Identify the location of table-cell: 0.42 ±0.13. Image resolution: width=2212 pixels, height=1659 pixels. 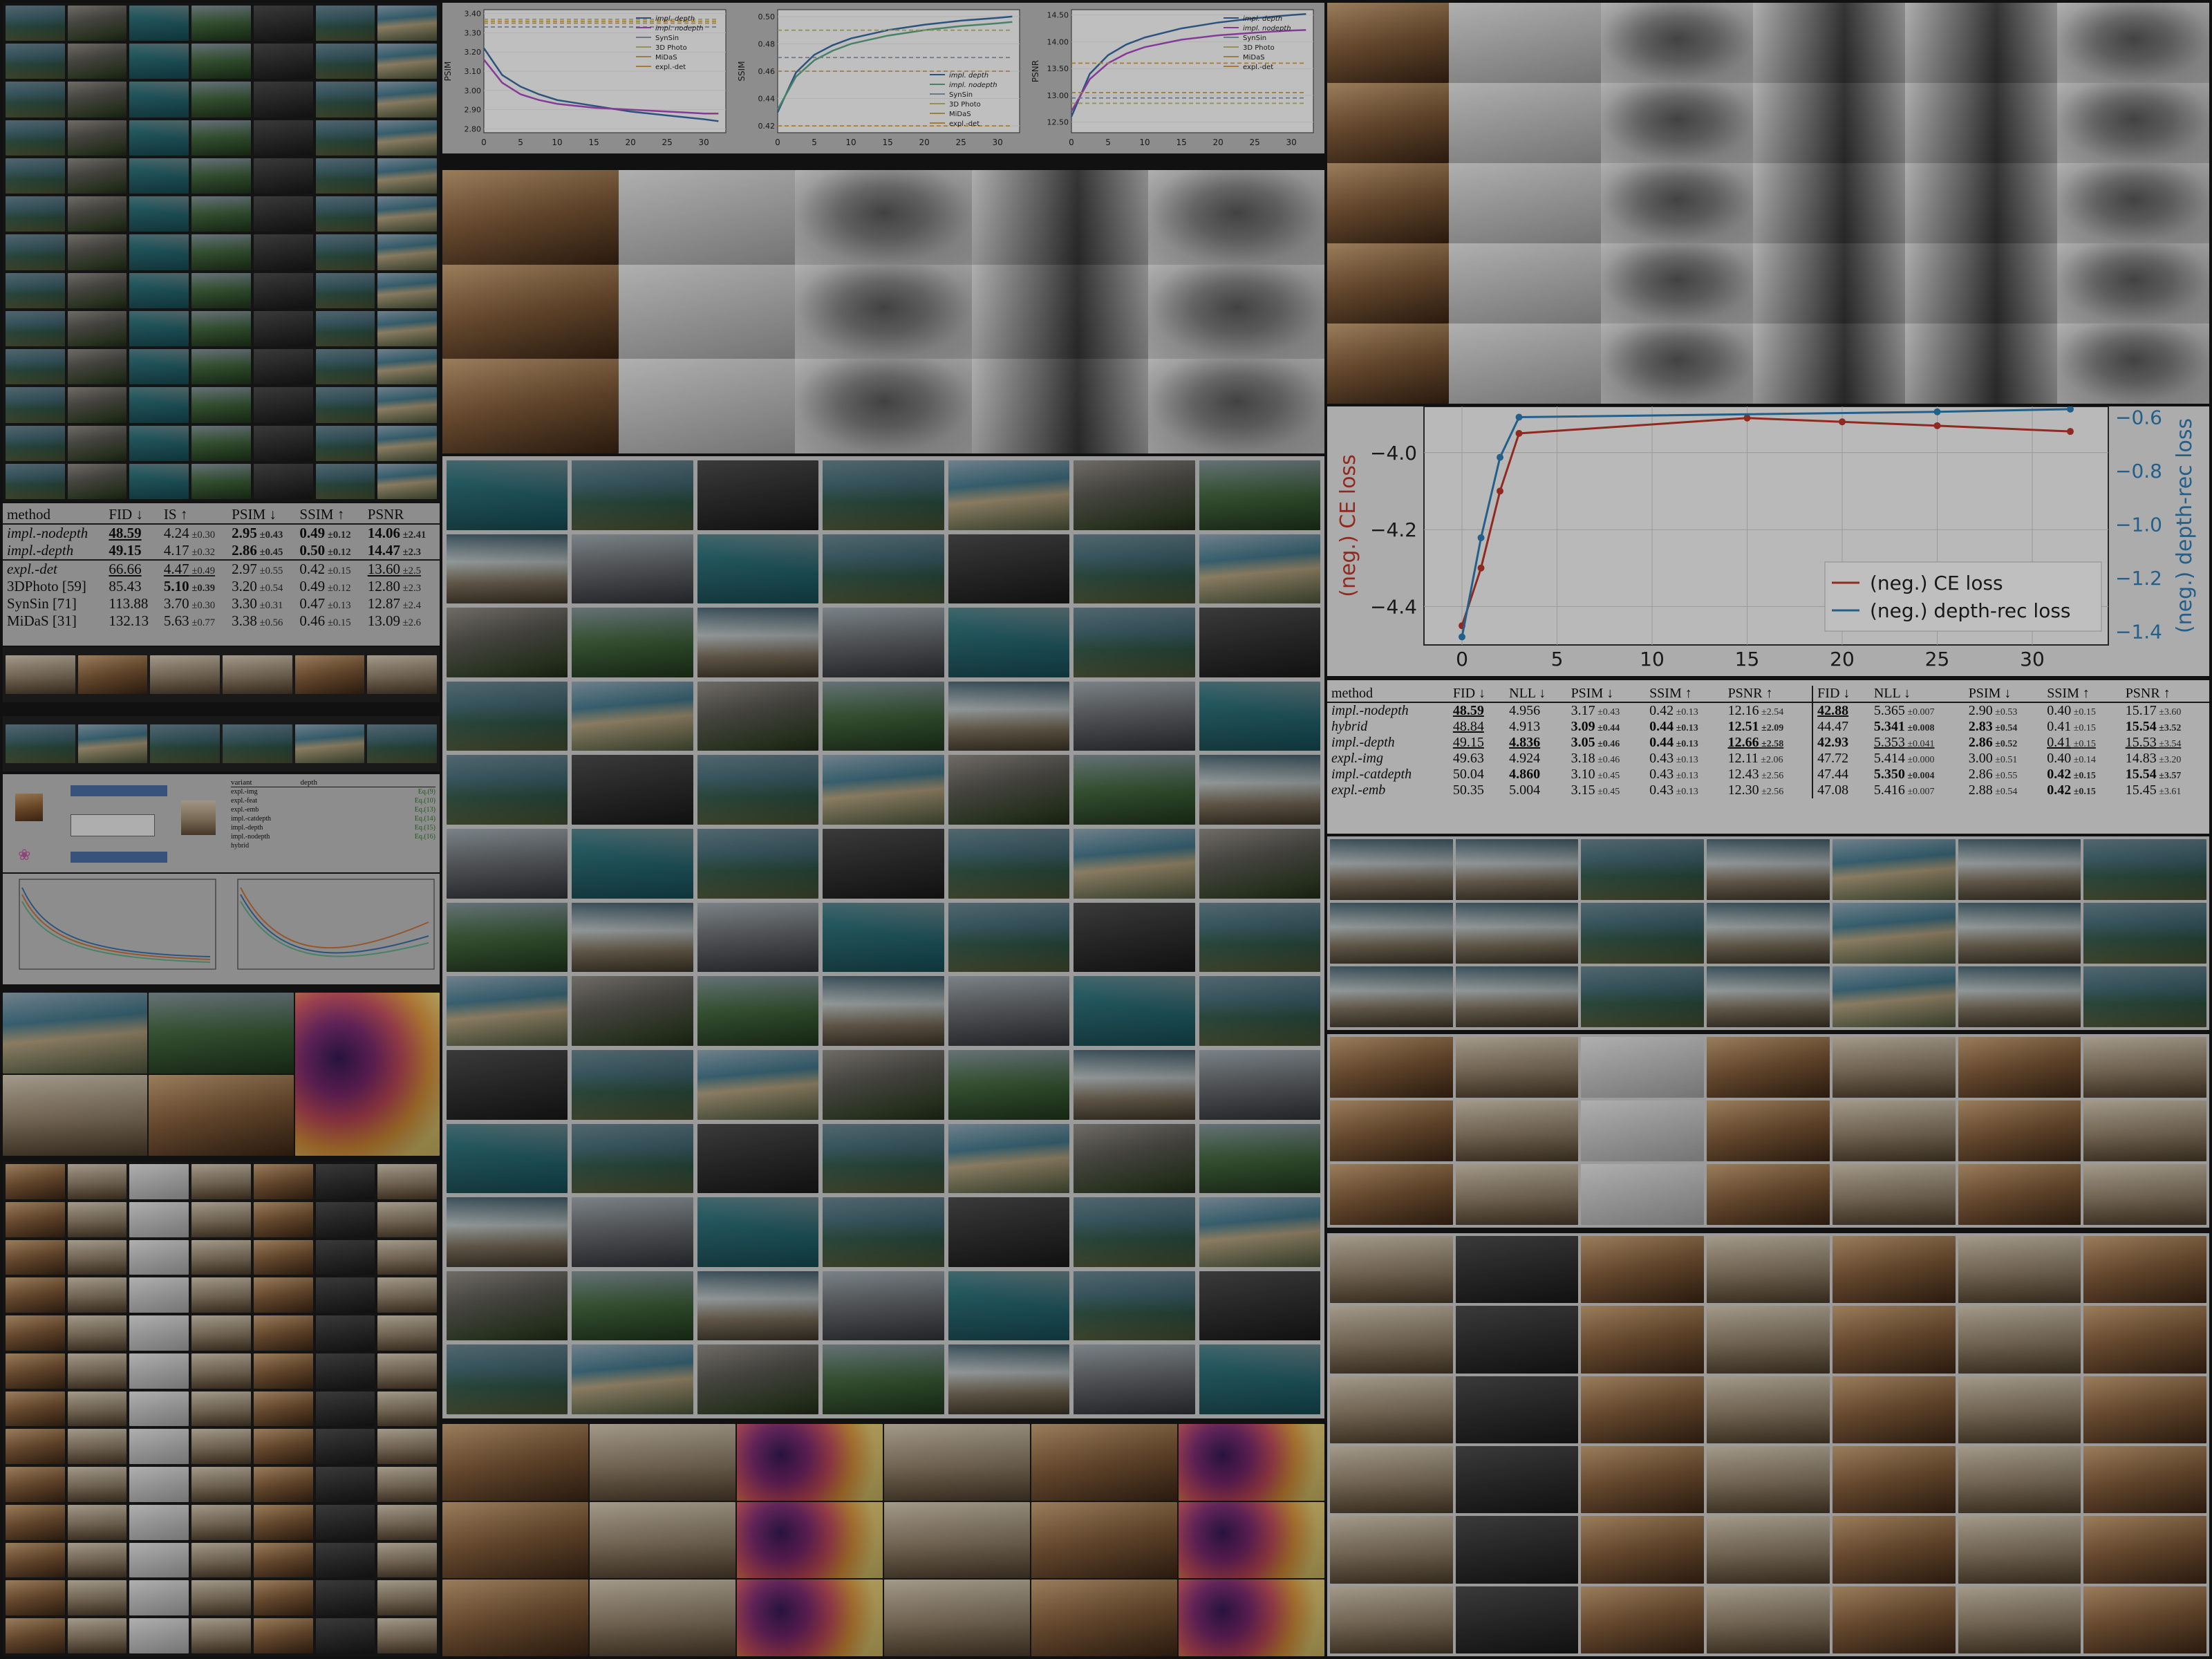
(1673, 711).